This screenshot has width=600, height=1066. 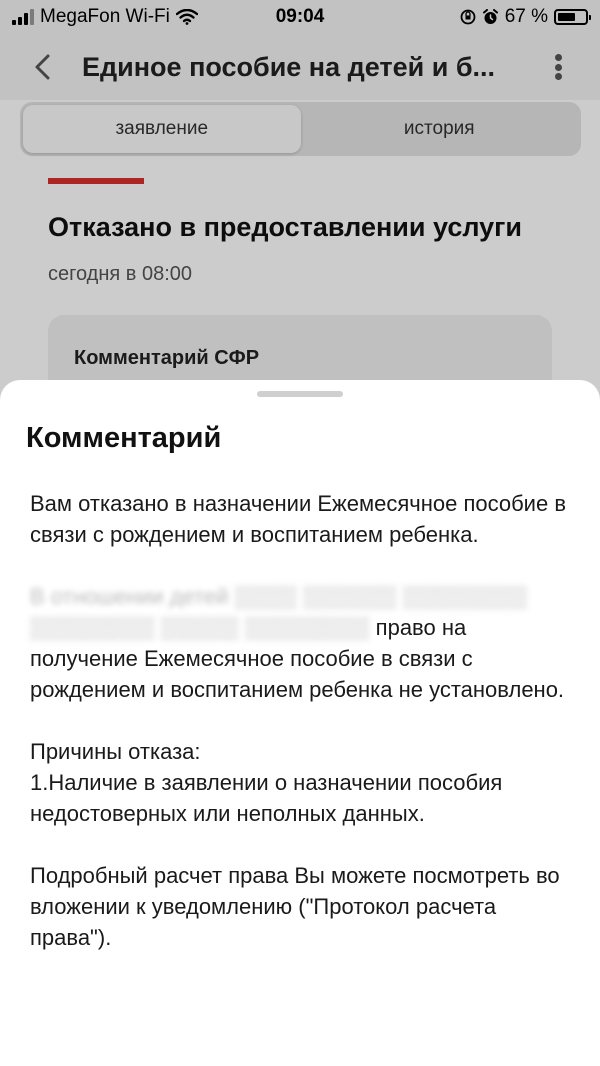 What do you see at coordinates (115, 751) in the screenshot?
I see `reasons-heading: Причины отказа:` at bounding box center [115, 751].